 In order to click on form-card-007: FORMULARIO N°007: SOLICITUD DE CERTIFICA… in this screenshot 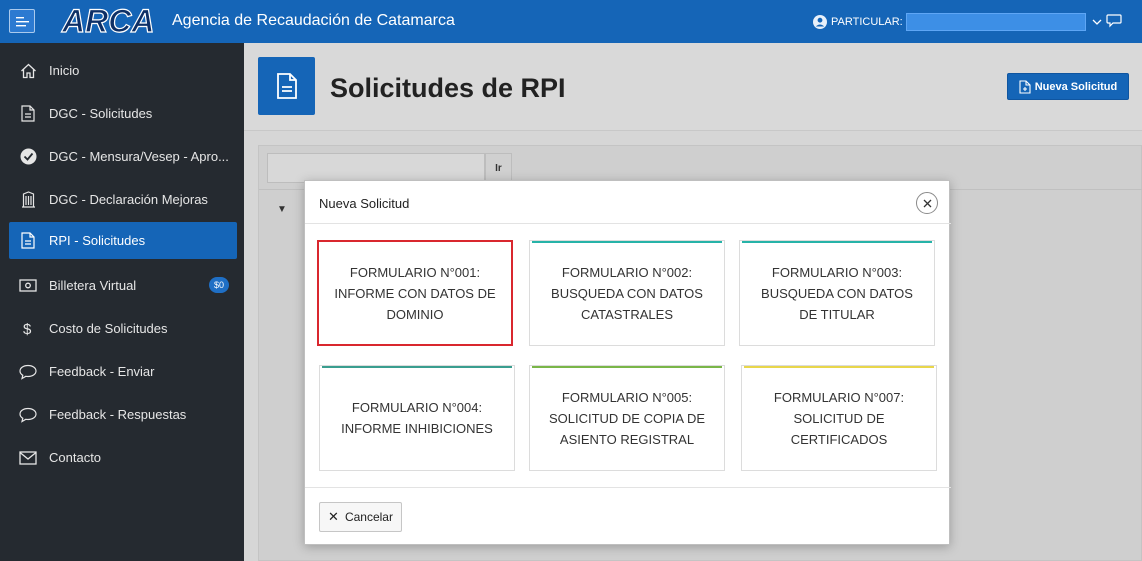, I will do `click(839, 418)`.